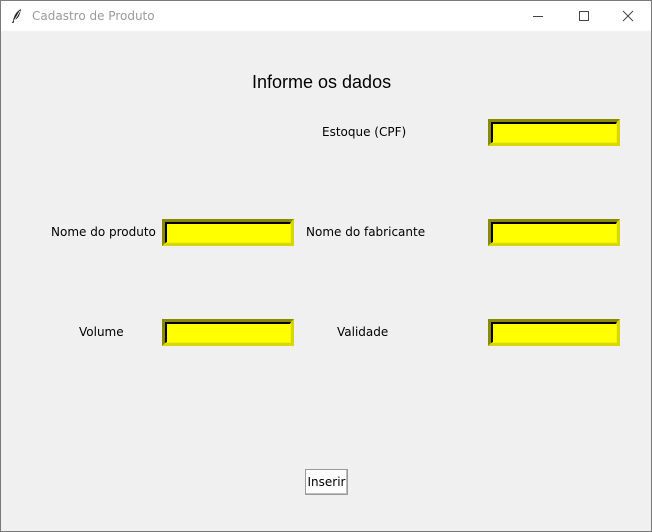 This screenshot has height=532, width=652. I want to click on nome-fabricante-label: Nome do fabricante, so click(366, 232).